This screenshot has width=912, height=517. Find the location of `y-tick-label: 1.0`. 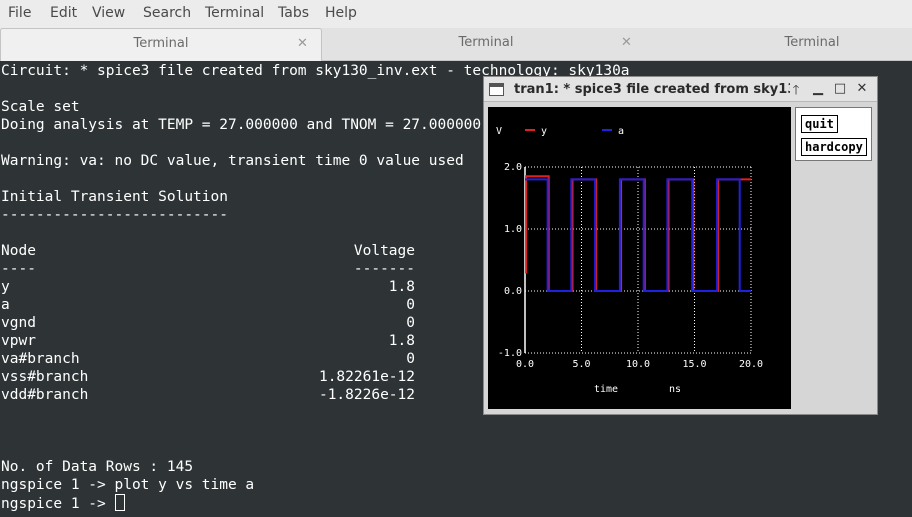

y-tick-label: 1.0 is located at coordinates (513, 229).